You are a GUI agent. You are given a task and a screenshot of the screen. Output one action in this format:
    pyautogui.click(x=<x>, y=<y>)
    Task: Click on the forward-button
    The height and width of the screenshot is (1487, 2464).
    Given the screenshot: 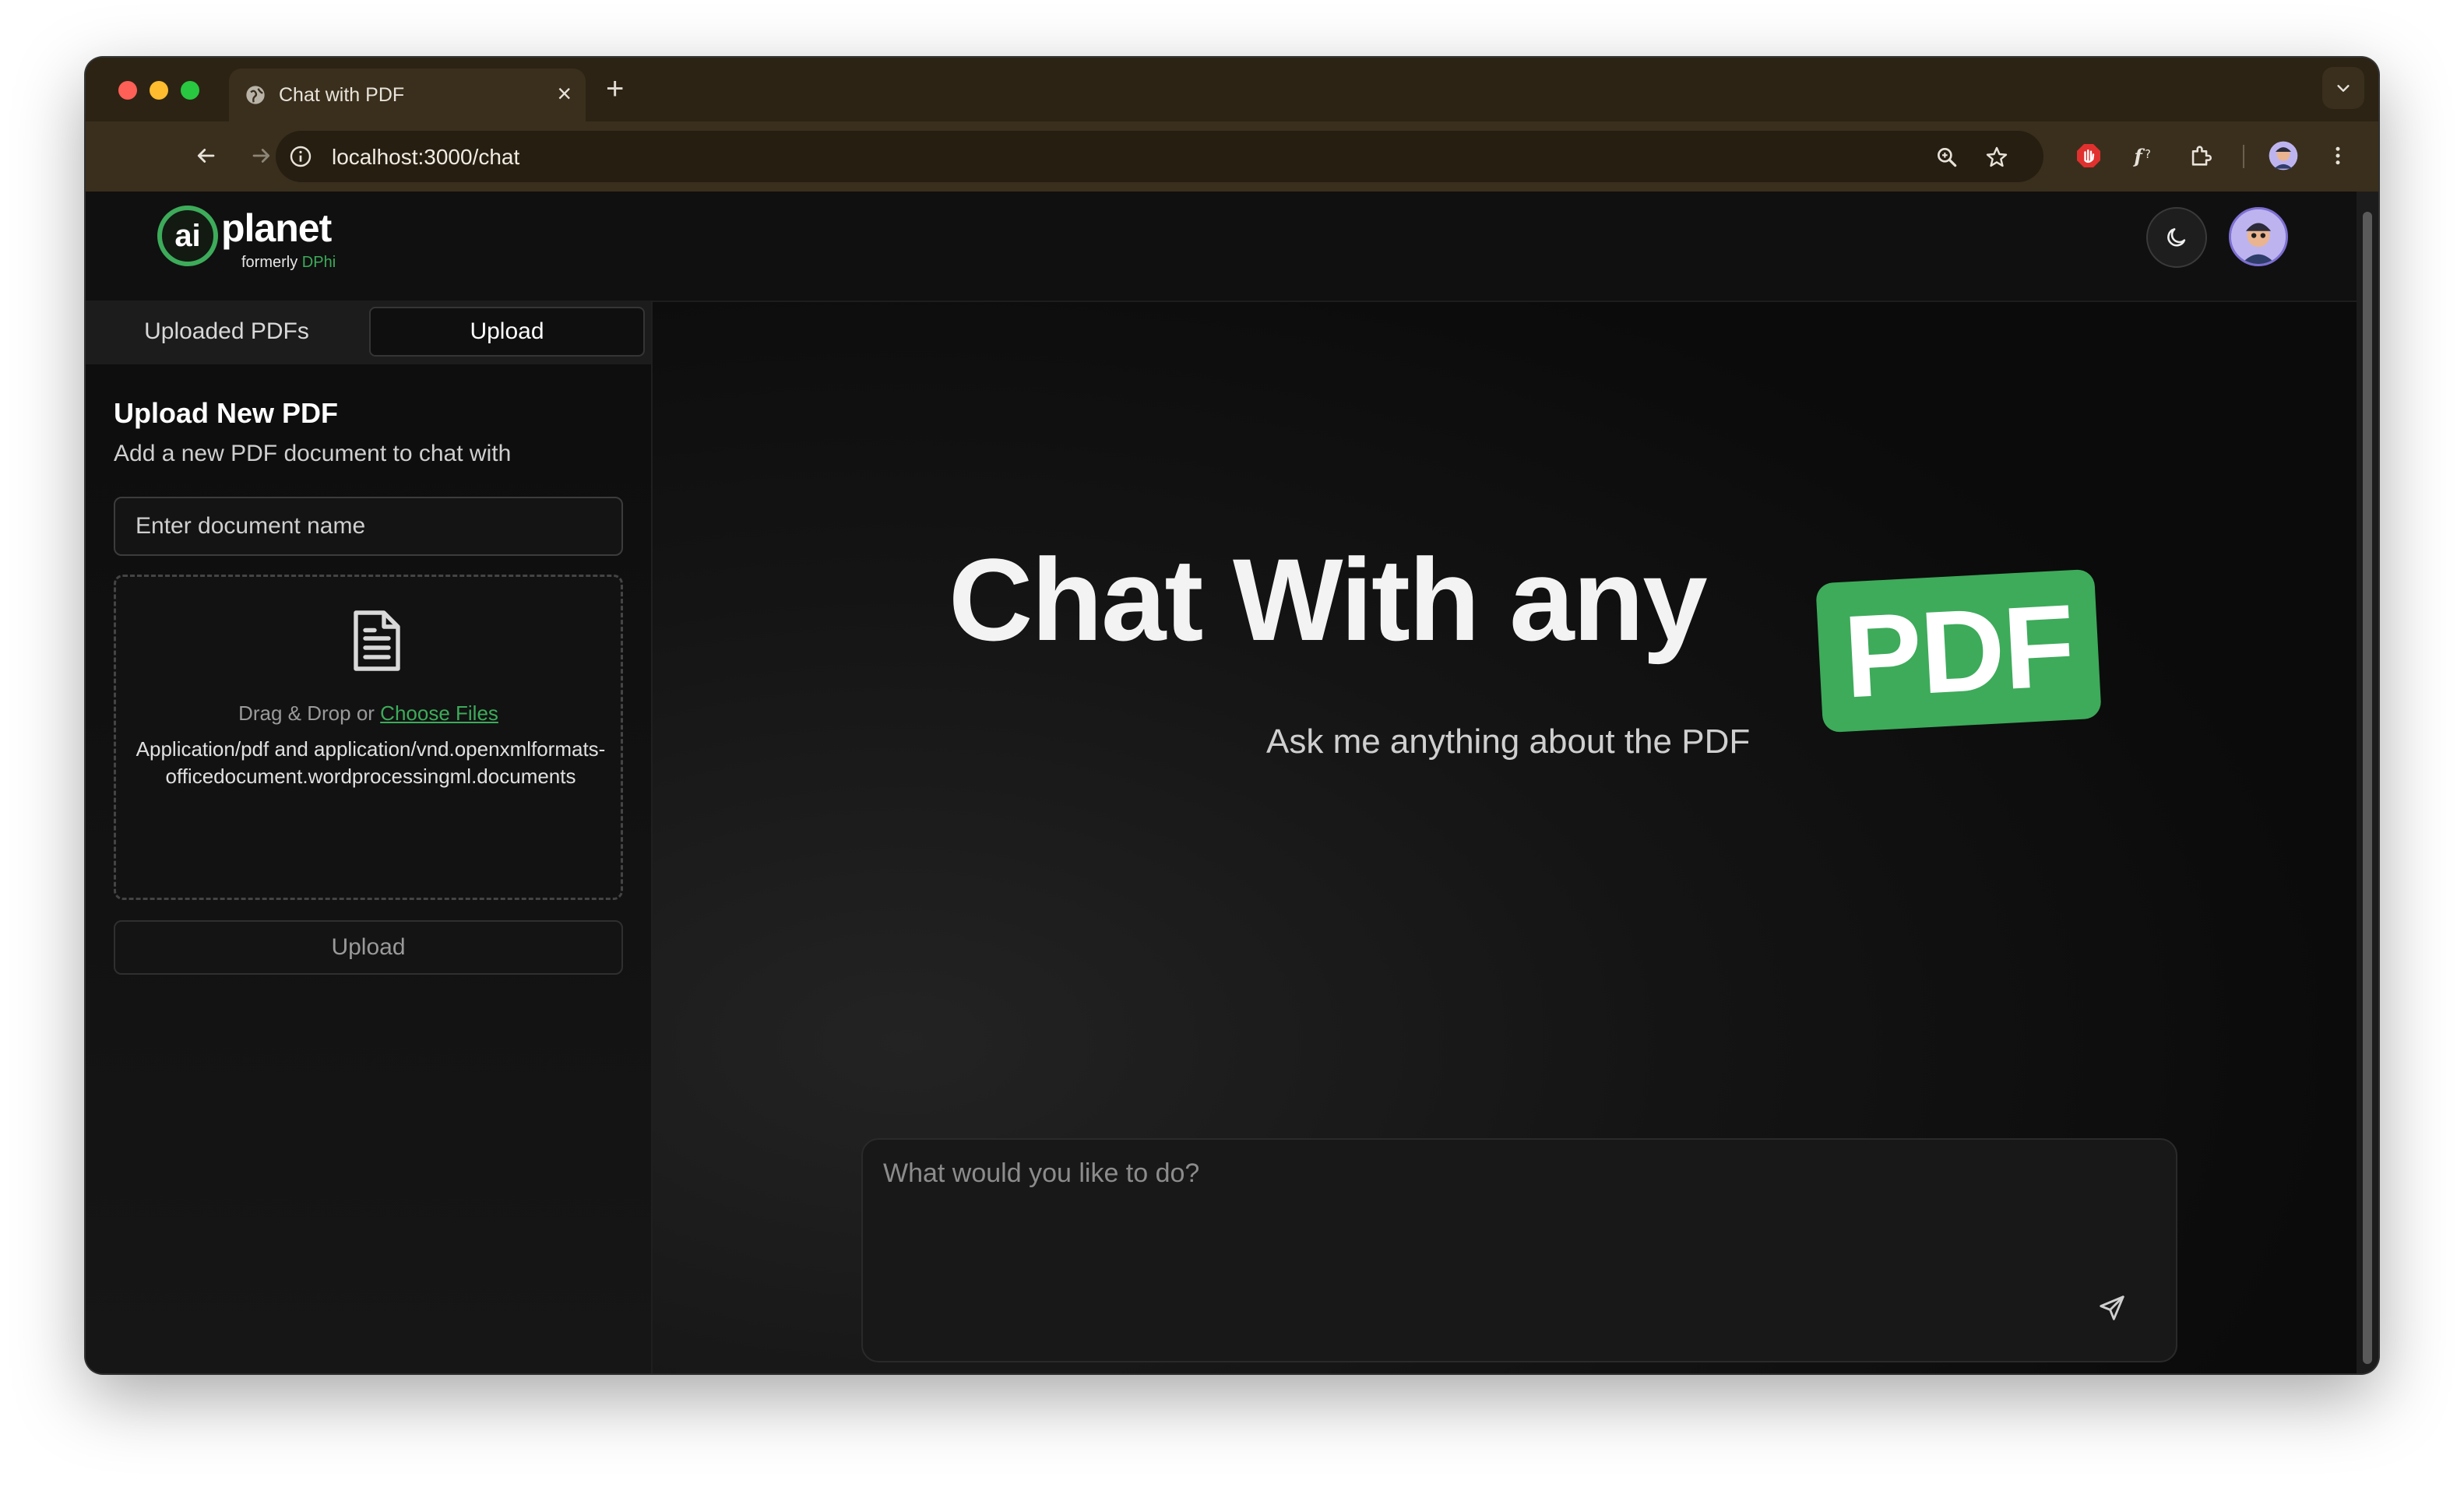 What is the action you would take?
    pyautogui.click(x=261, y=155)
    